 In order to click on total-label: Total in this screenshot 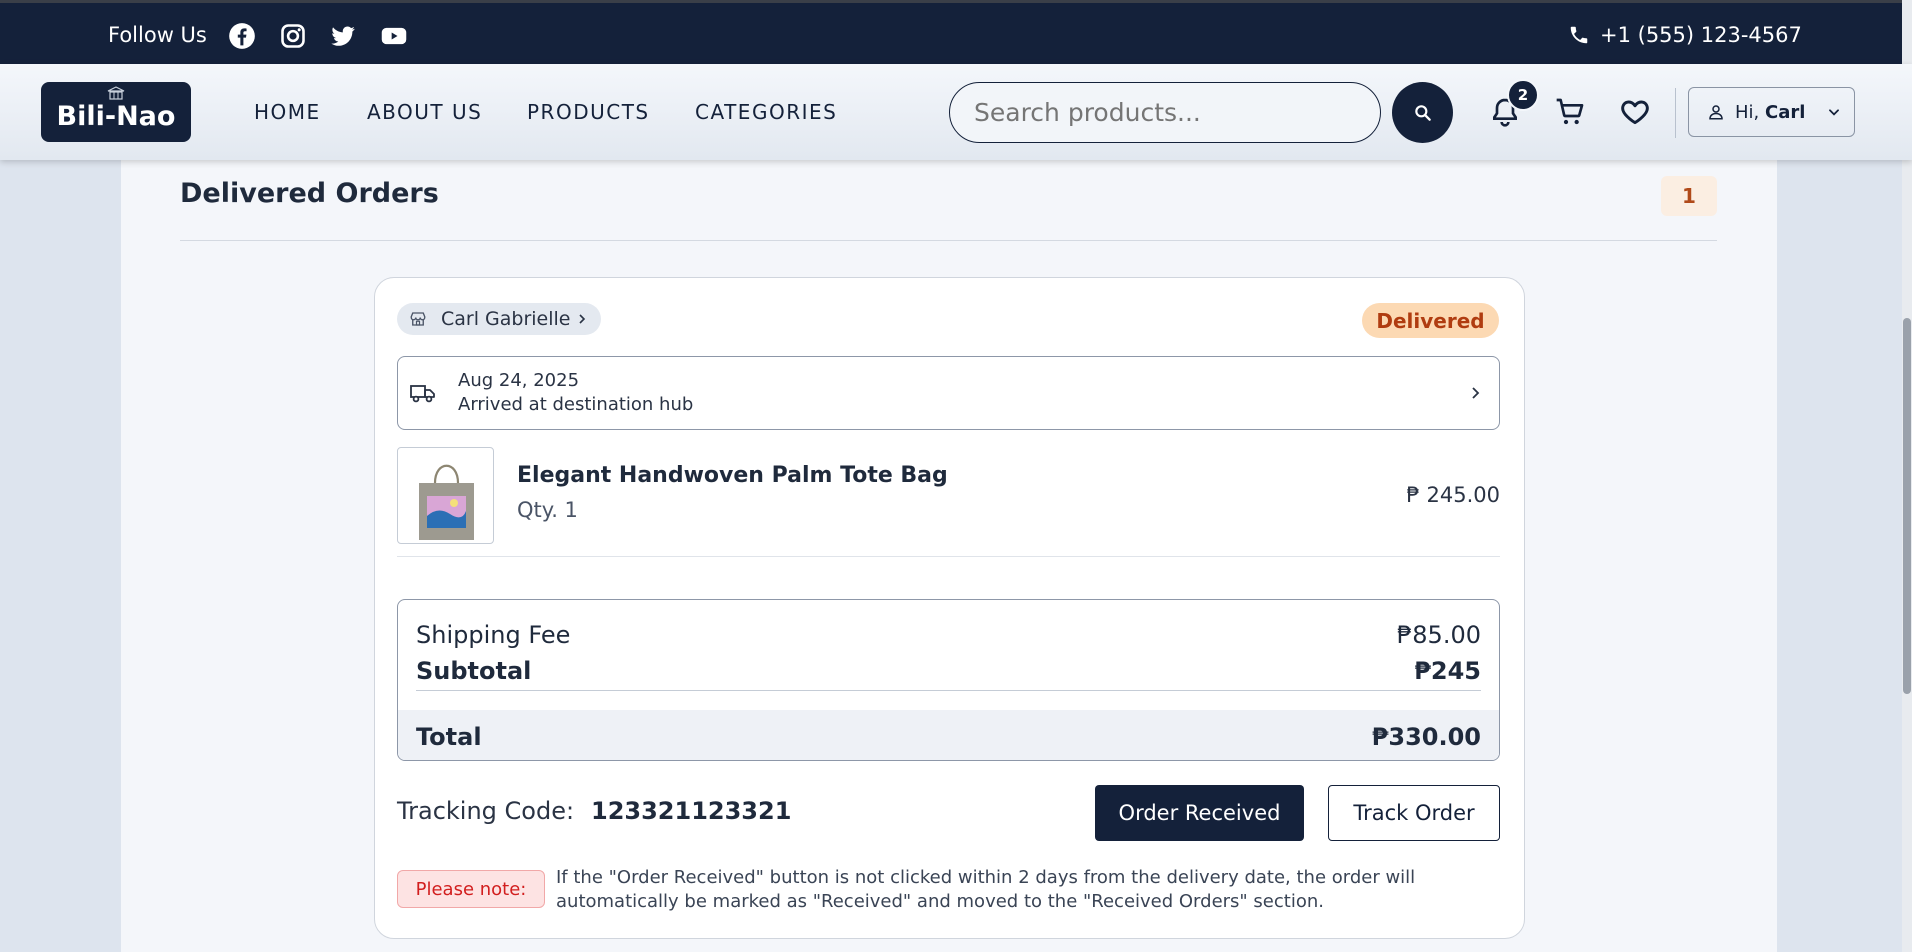, I will do `click(449, 737)`.